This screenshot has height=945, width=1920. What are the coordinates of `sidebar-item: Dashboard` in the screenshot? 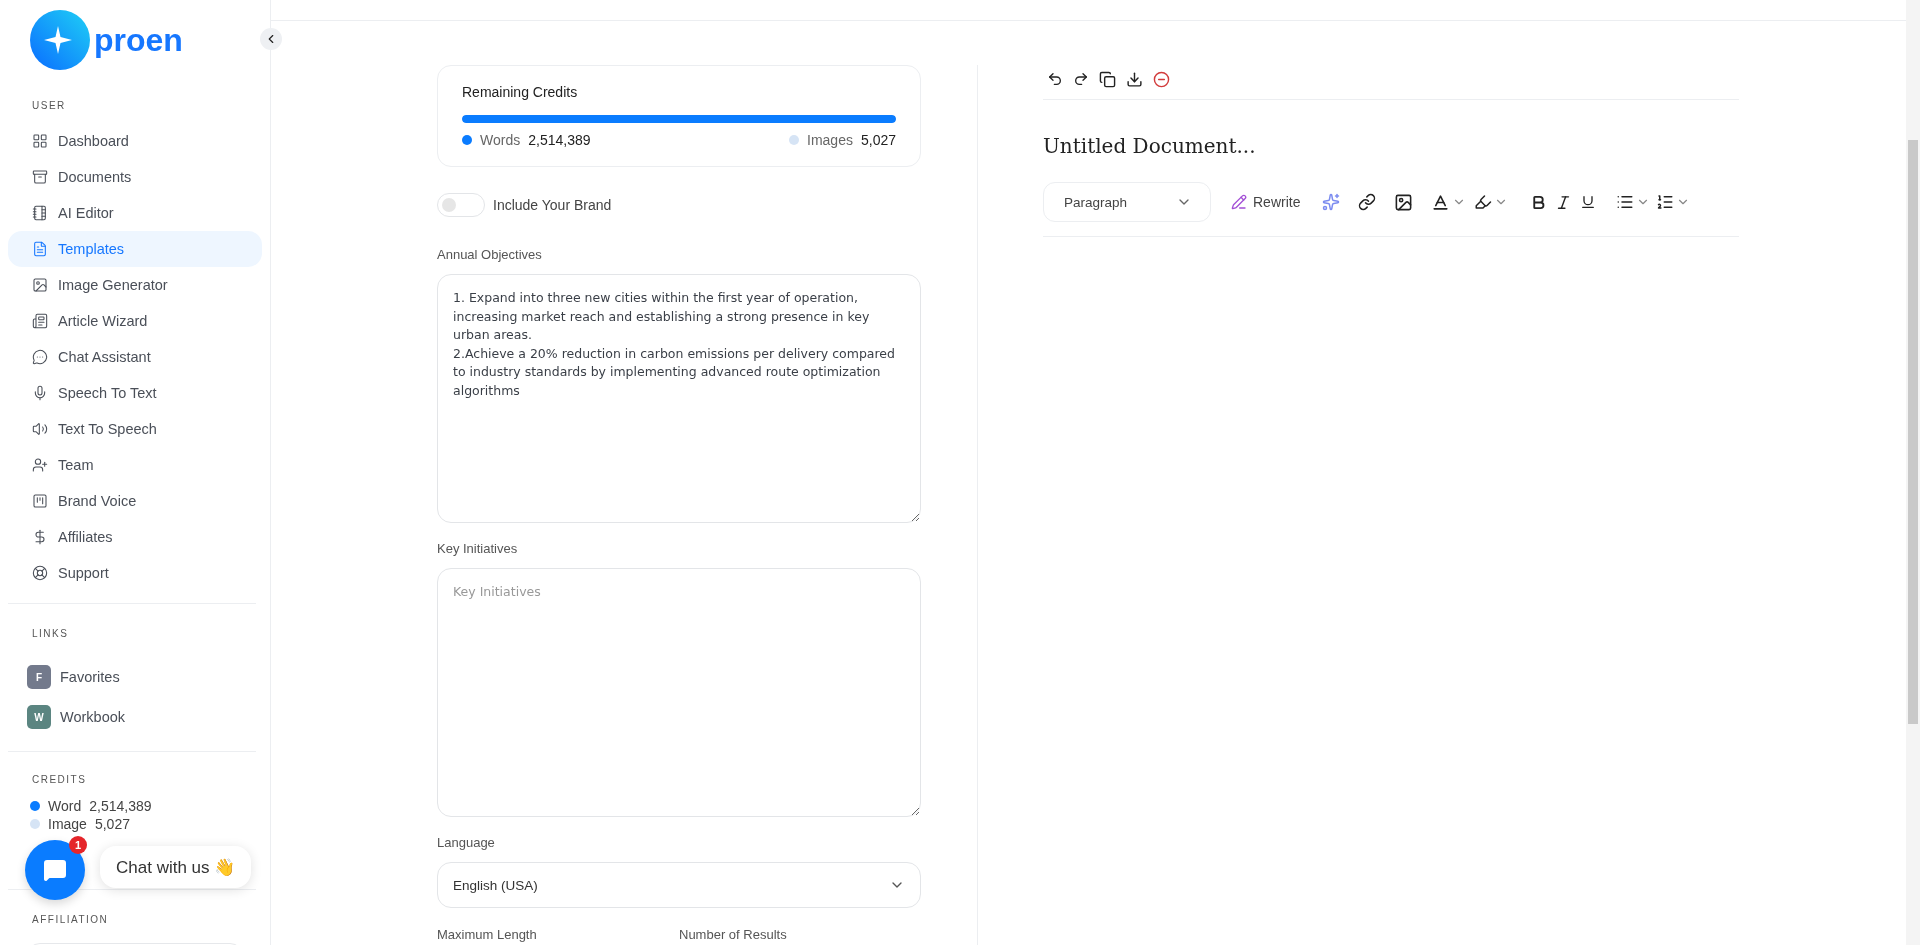 It's located at (135, 141).